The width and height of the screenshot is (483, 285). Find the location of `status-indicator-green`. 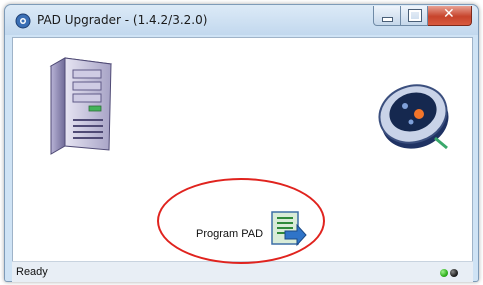

status-indicator-green is located at coordinates (444, 273).